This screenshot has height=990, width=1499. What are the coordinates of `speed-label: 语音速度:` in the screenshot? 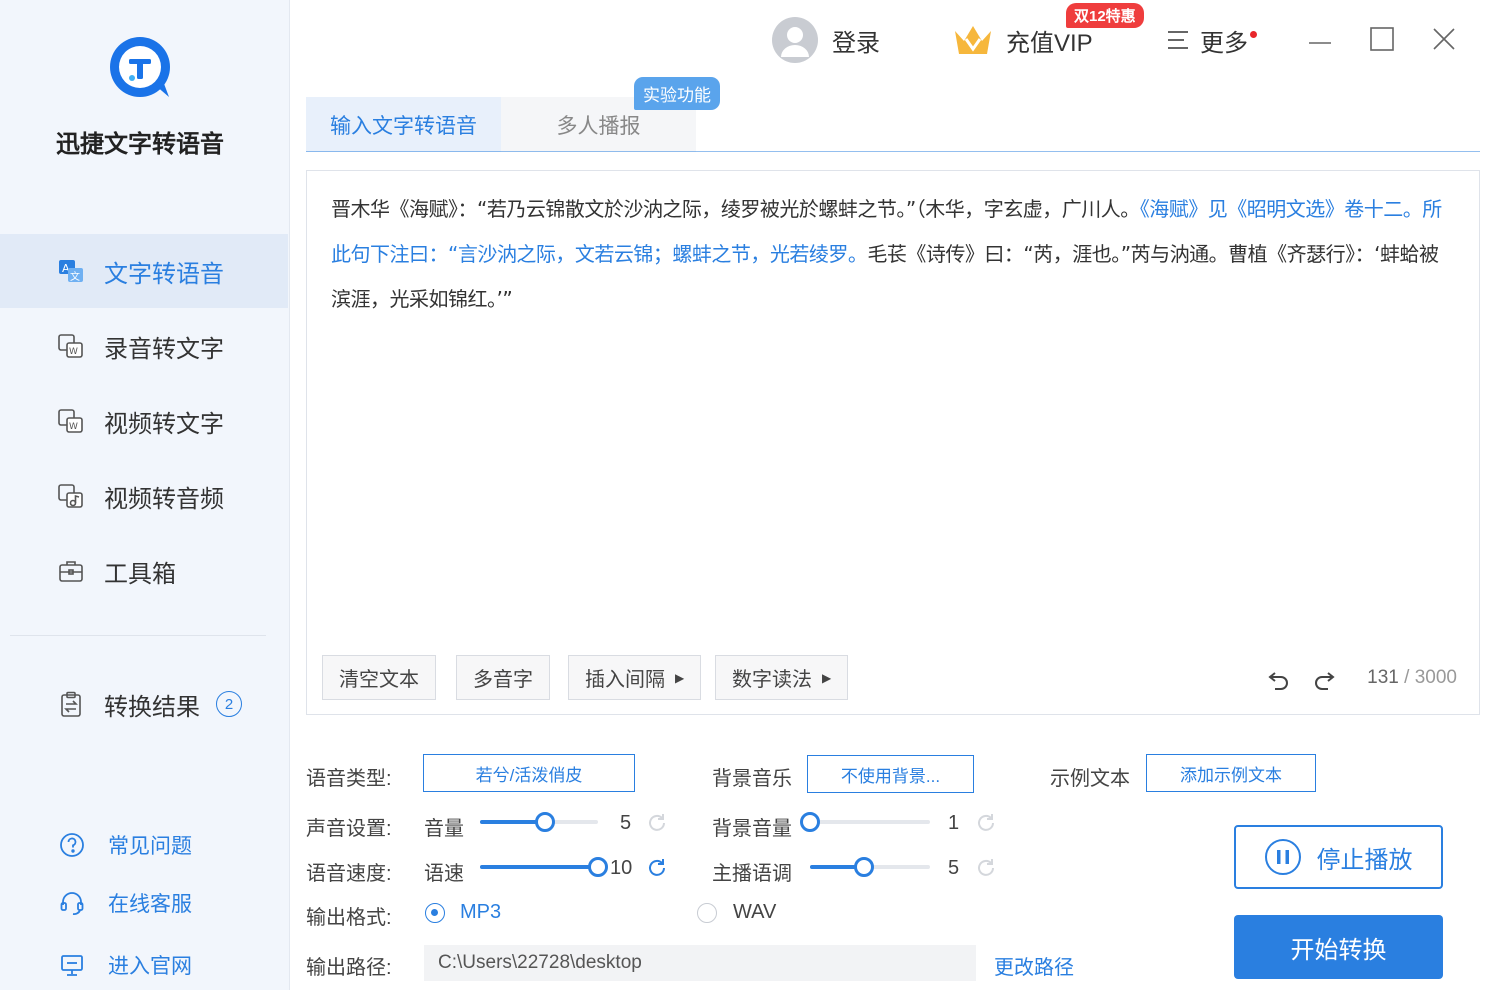 It's located at (349, 874).